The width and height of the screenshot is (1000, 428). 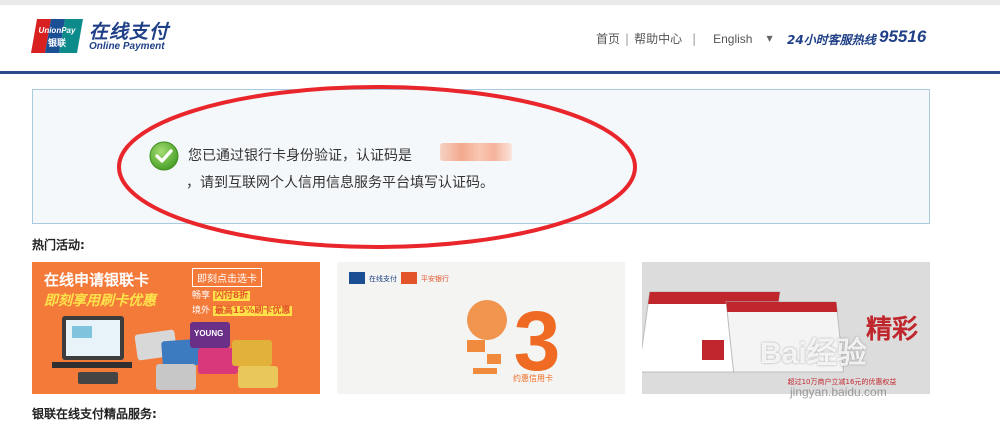 What do you see at coordinates (129, 32) in the screenshot?
I see `logo-title: 在线支付` at bounding box center [129, 32].